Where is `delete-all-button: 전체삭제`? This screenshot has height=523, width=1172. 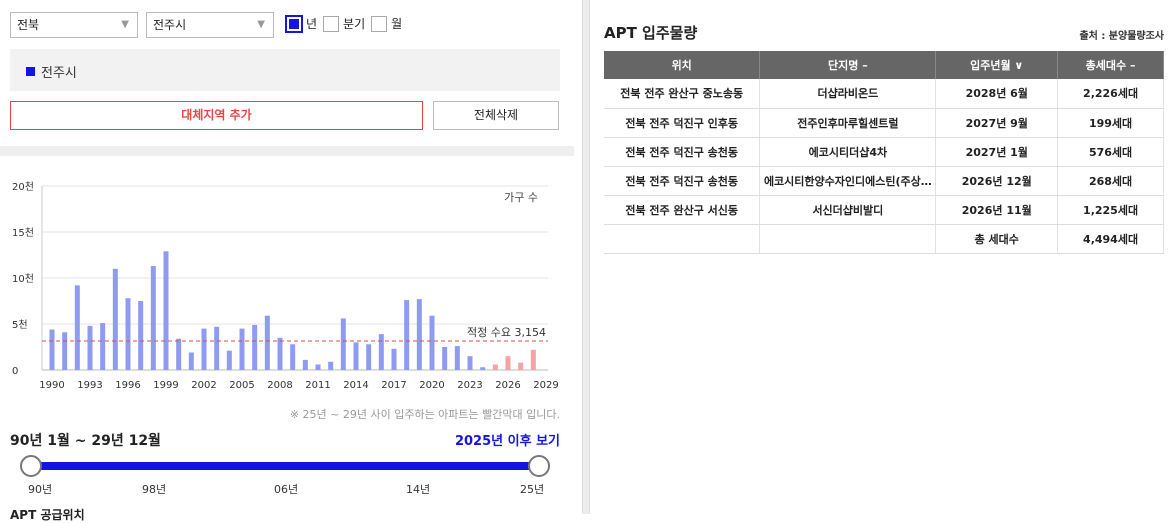 delete-all-button: 전체삭제 is located at coordinates (496, 115).